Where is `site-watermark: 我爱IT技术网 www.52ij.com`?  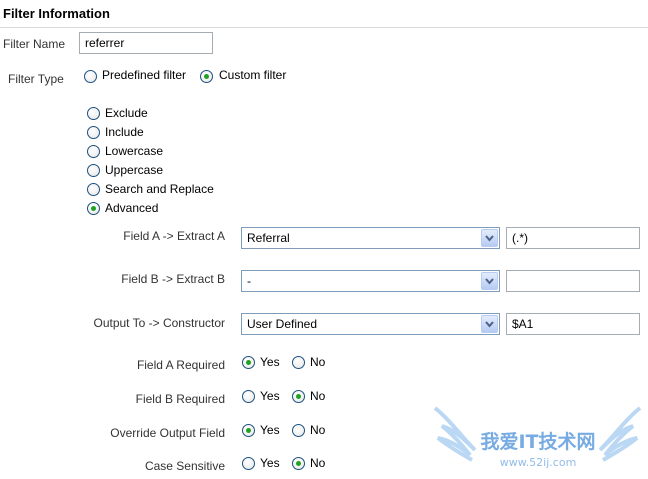
site-watermark: 我爱IT技术网 www.52ij.com is located at coordinates (537, 437).